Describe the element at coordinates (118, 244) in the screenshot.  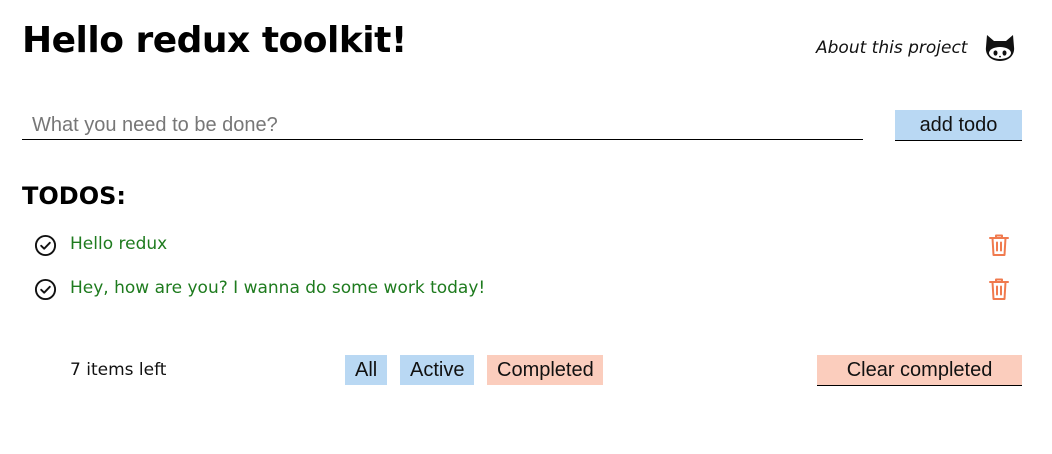
I see `todo-text: Hello redux` at that location.